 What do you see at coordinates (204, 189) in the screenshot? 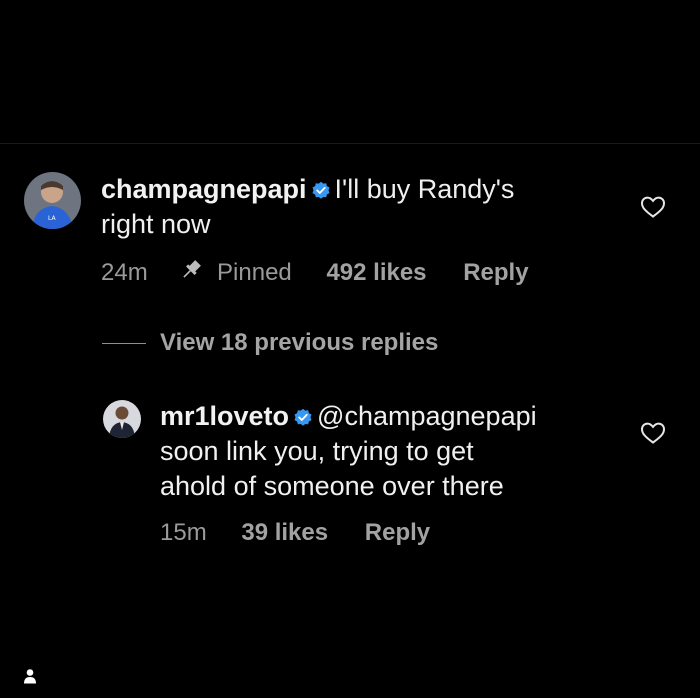
I see `username-champagnepapi: champagnepapi` at bounding box center [204, 189].